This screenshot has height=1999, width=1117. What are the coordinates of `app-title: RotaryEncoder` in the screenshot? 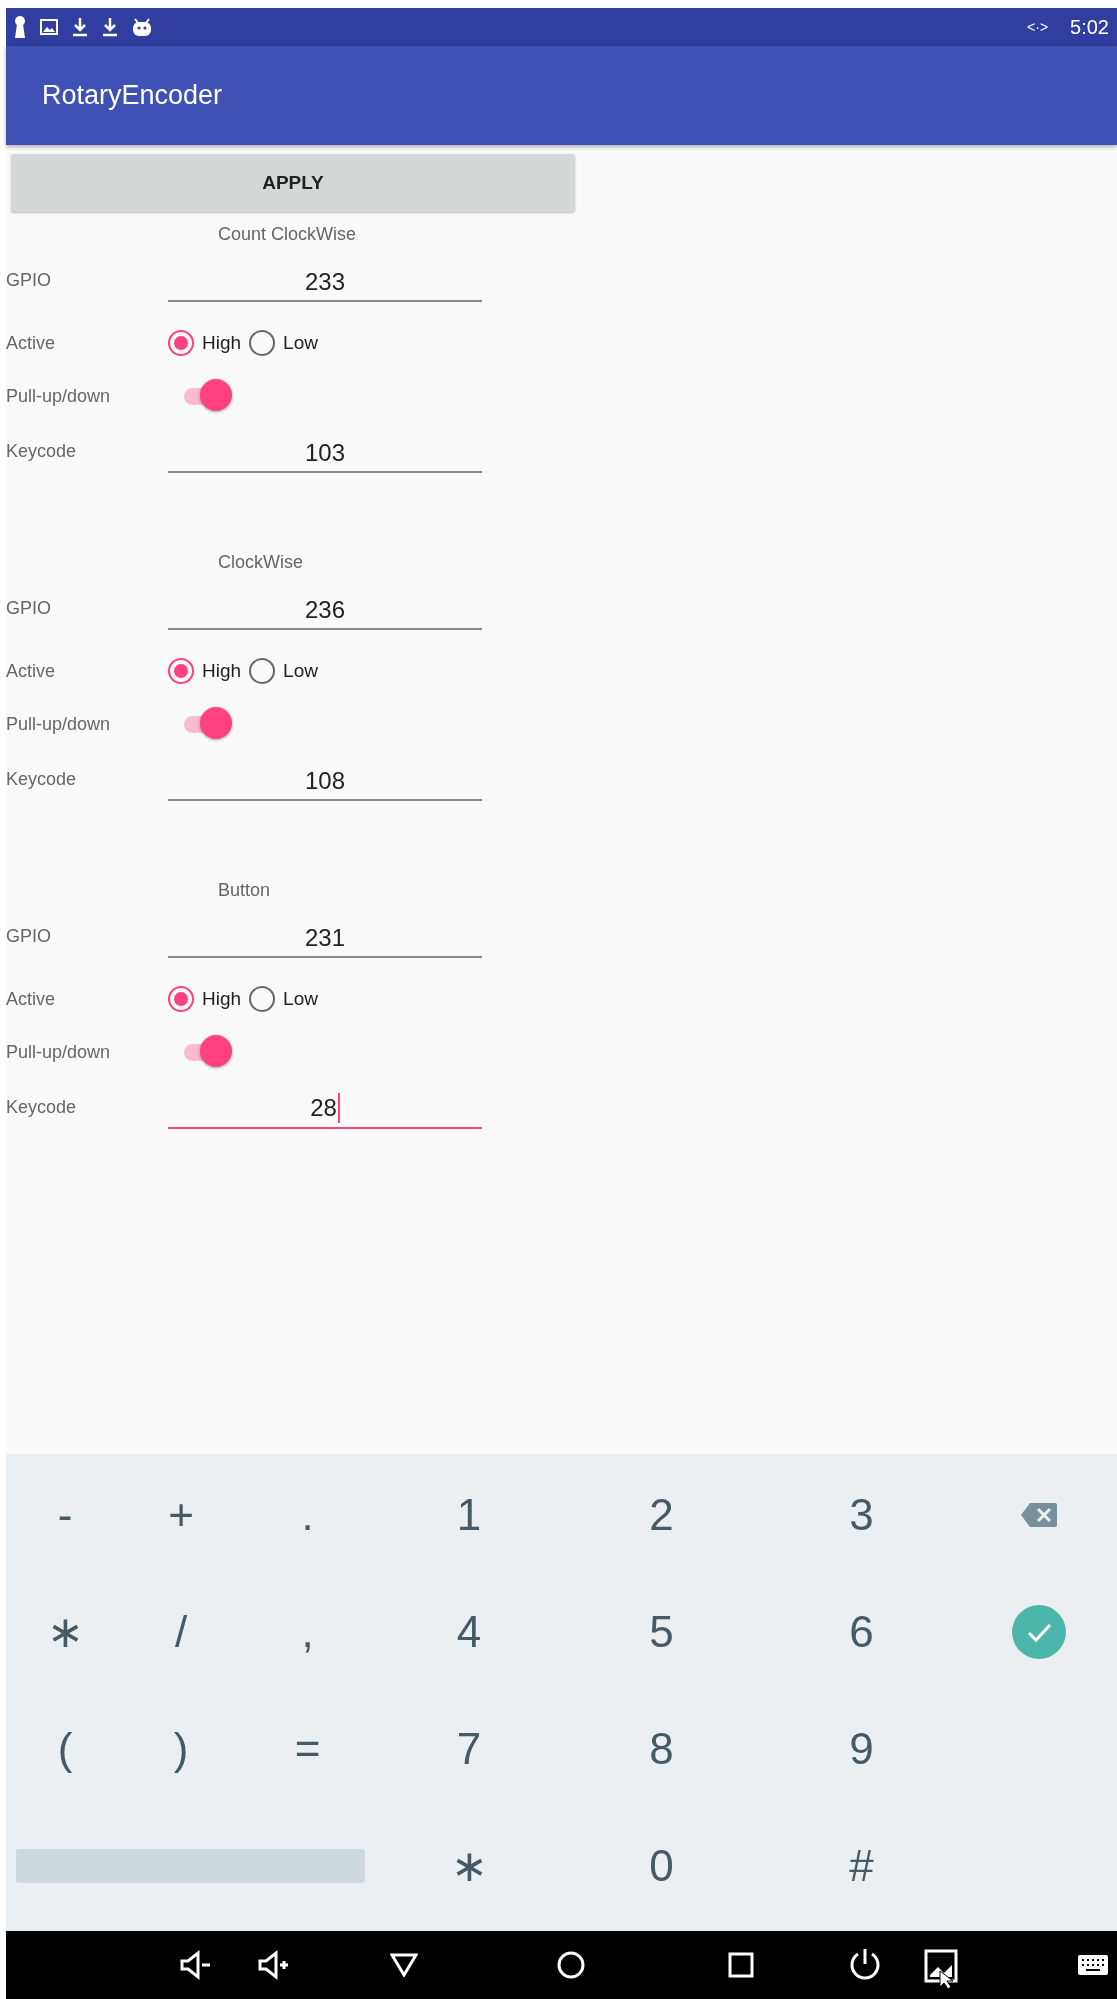 It's located at (132, 95).